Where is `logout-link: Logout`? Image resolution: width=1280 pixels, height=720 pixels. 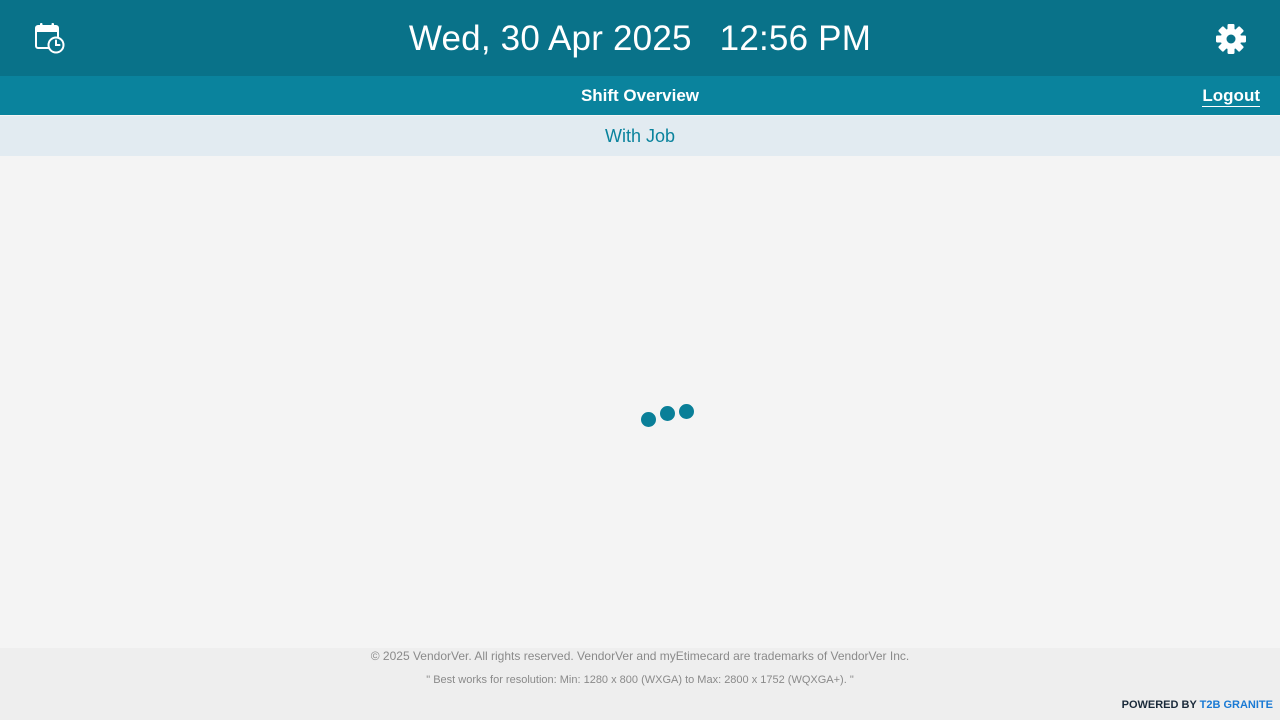
logout-link: Logout is located at coordinates (1231, 95).